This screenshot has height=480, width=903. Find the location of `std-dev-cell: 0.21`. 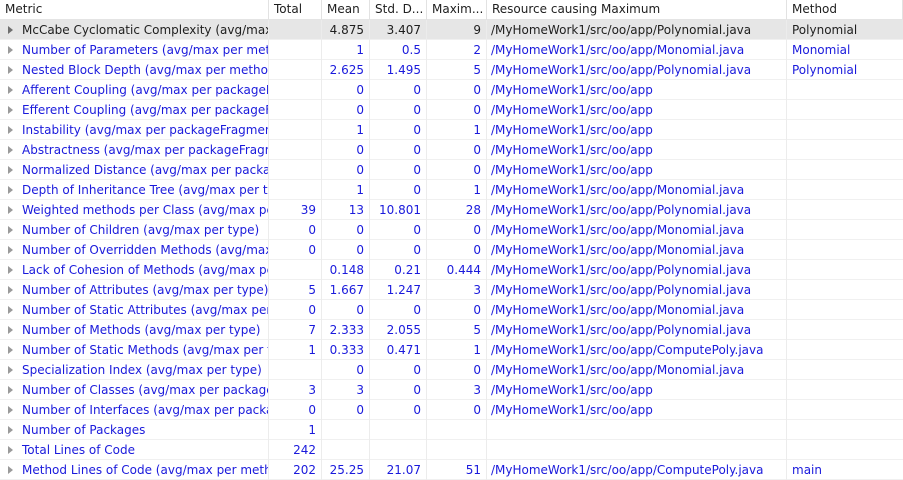

std-dev-cell: 0.21 is located at coordinates (398, 270).